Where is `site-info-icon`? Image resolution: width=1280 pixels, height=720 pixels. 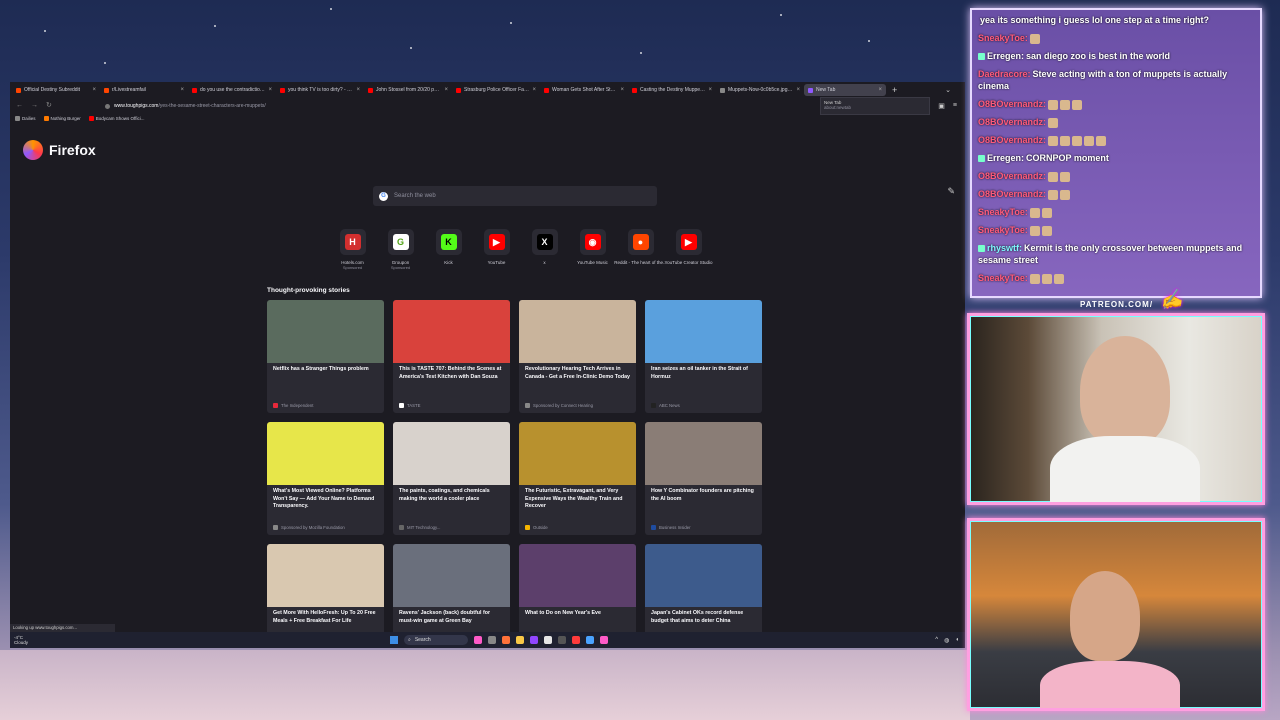 site-info-icon is located at coordinates (107, 106).